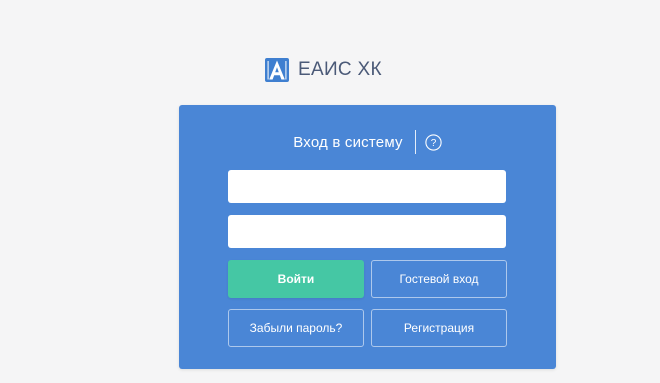 This screenshot has width=660, height=383. I want to click on password-input, so click(367, 231).